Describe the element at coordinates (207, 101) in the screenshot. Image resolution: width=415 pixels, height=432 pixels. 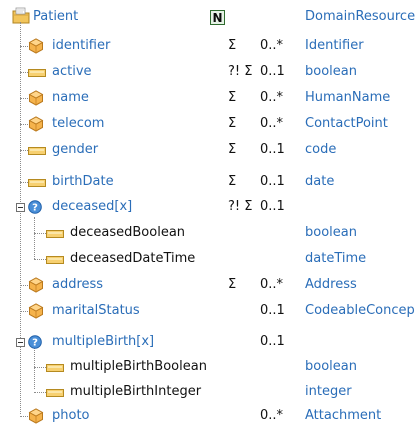
I see `tree-row-name: name Σ 0..* HumanName` at that location.